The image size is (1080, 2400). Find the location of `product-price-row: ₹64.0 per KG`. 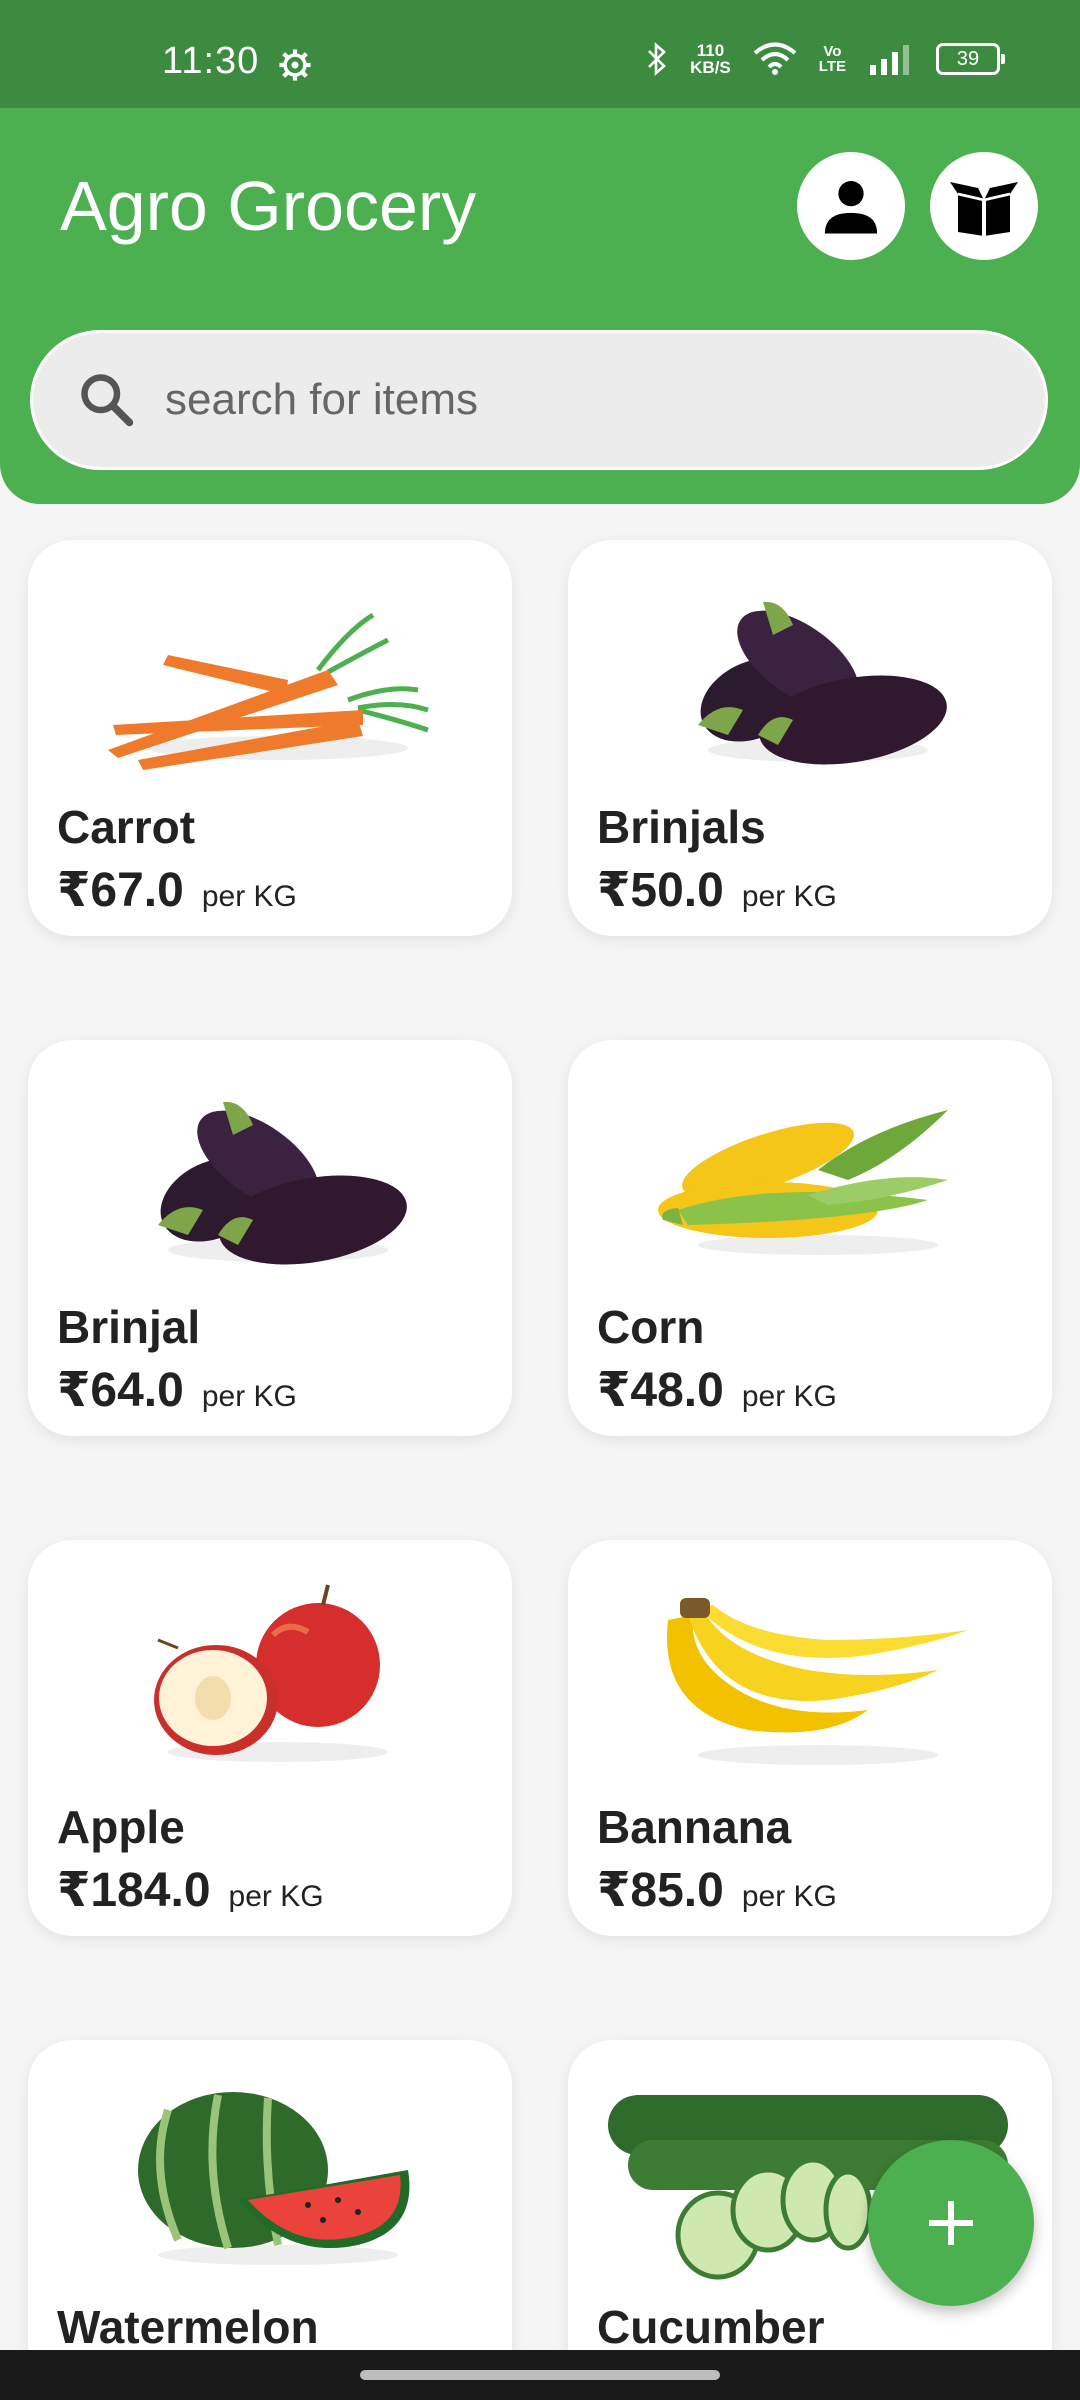

product-price-row: ₹64.0 per KG is located at coordinates (177, 1390).